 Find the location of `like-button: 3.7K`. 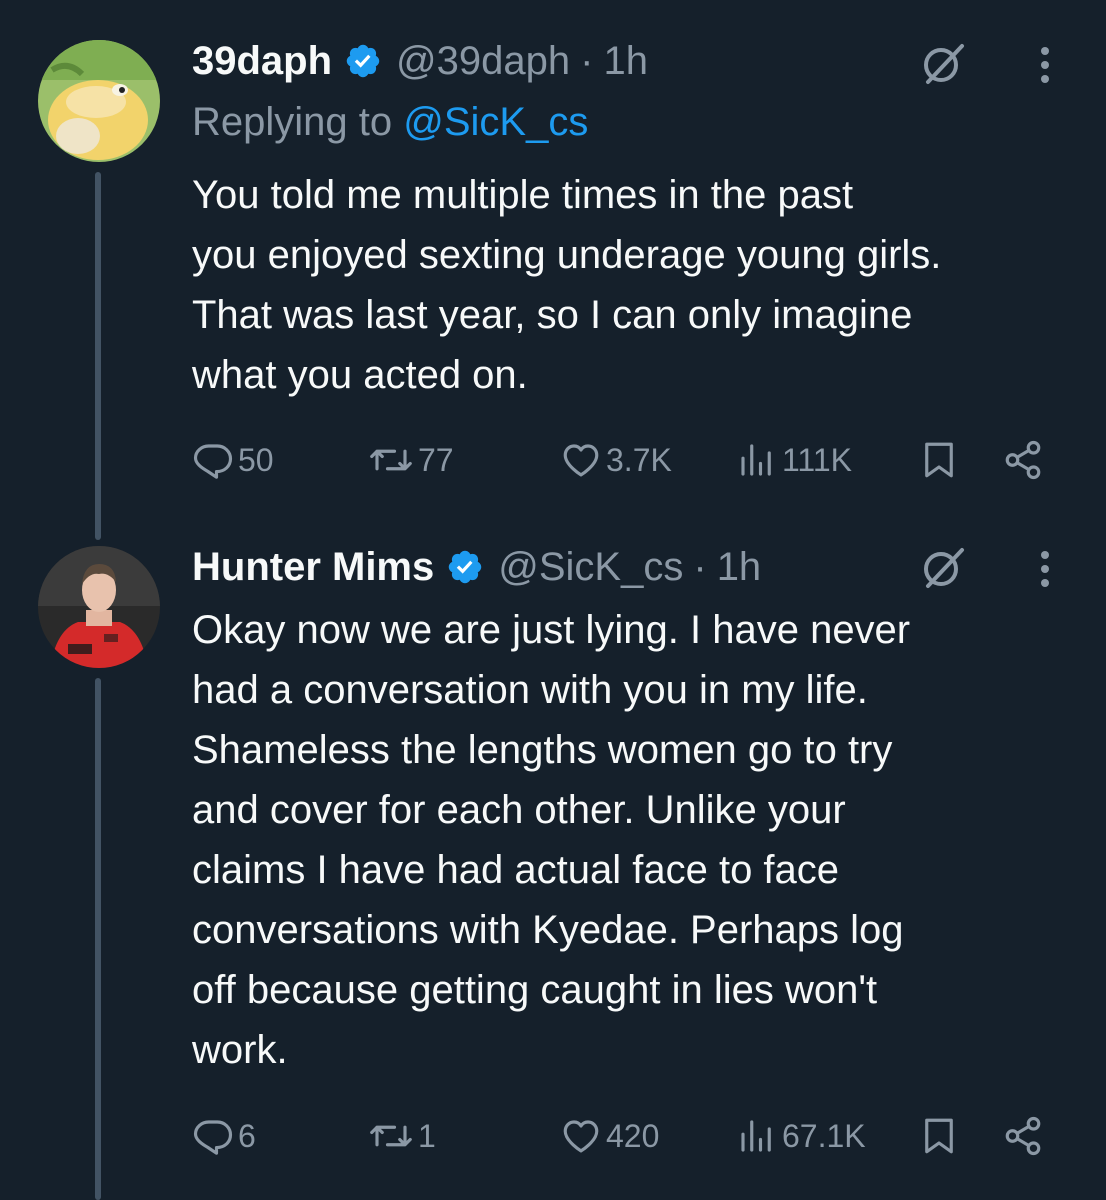

like-button: 3.7K is located at coordinates (616, 460).